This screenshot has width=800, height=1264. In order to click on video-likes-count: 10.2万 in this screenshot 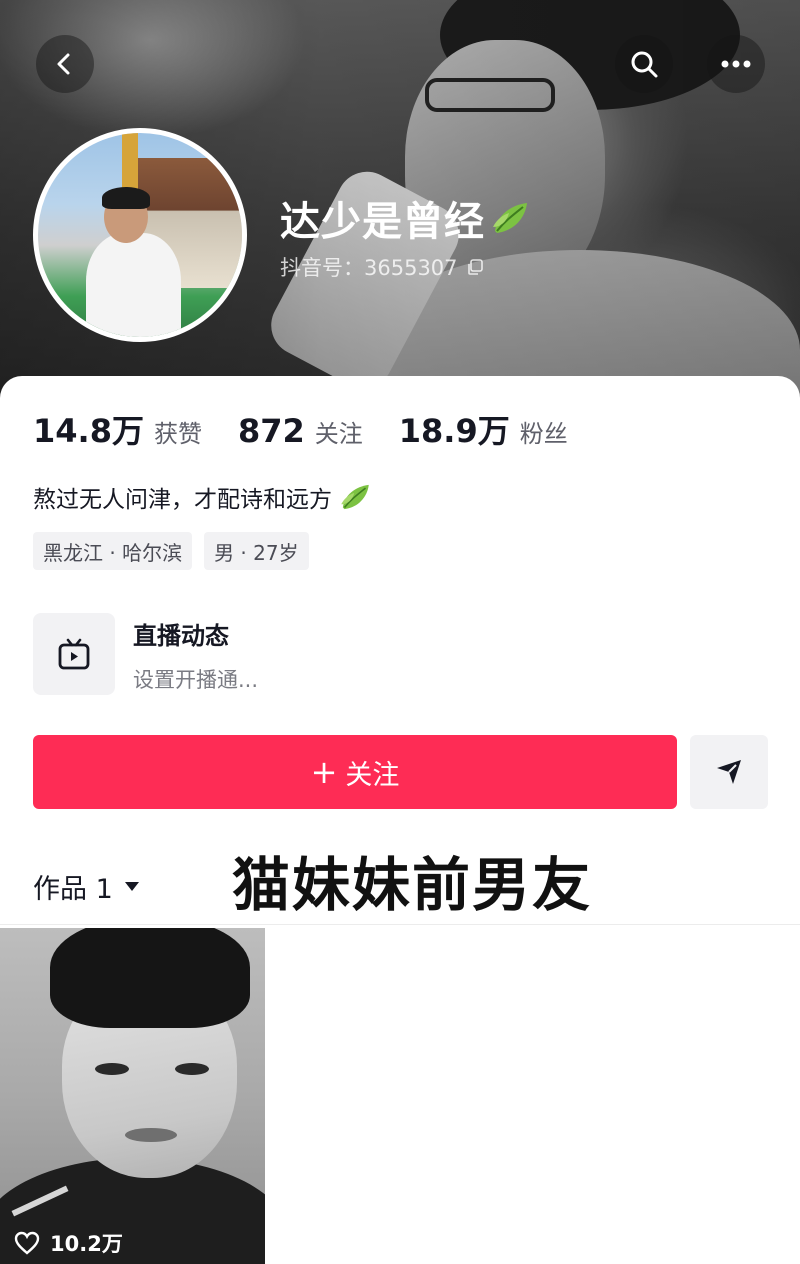, I will do `click(86, 1244)`.